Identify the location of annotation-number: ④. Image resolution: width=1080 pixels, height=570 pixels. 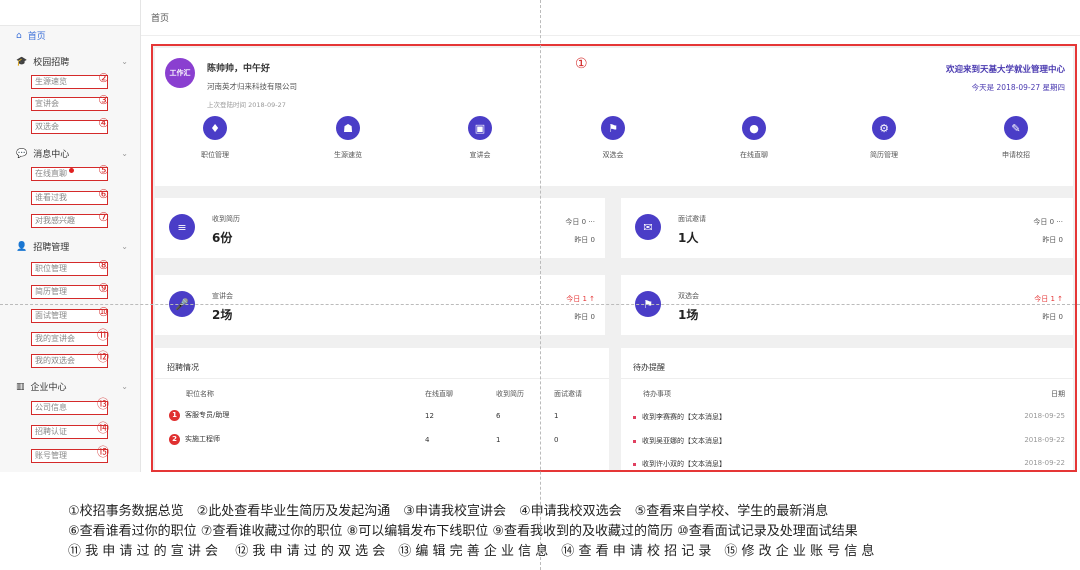
(103, 123).